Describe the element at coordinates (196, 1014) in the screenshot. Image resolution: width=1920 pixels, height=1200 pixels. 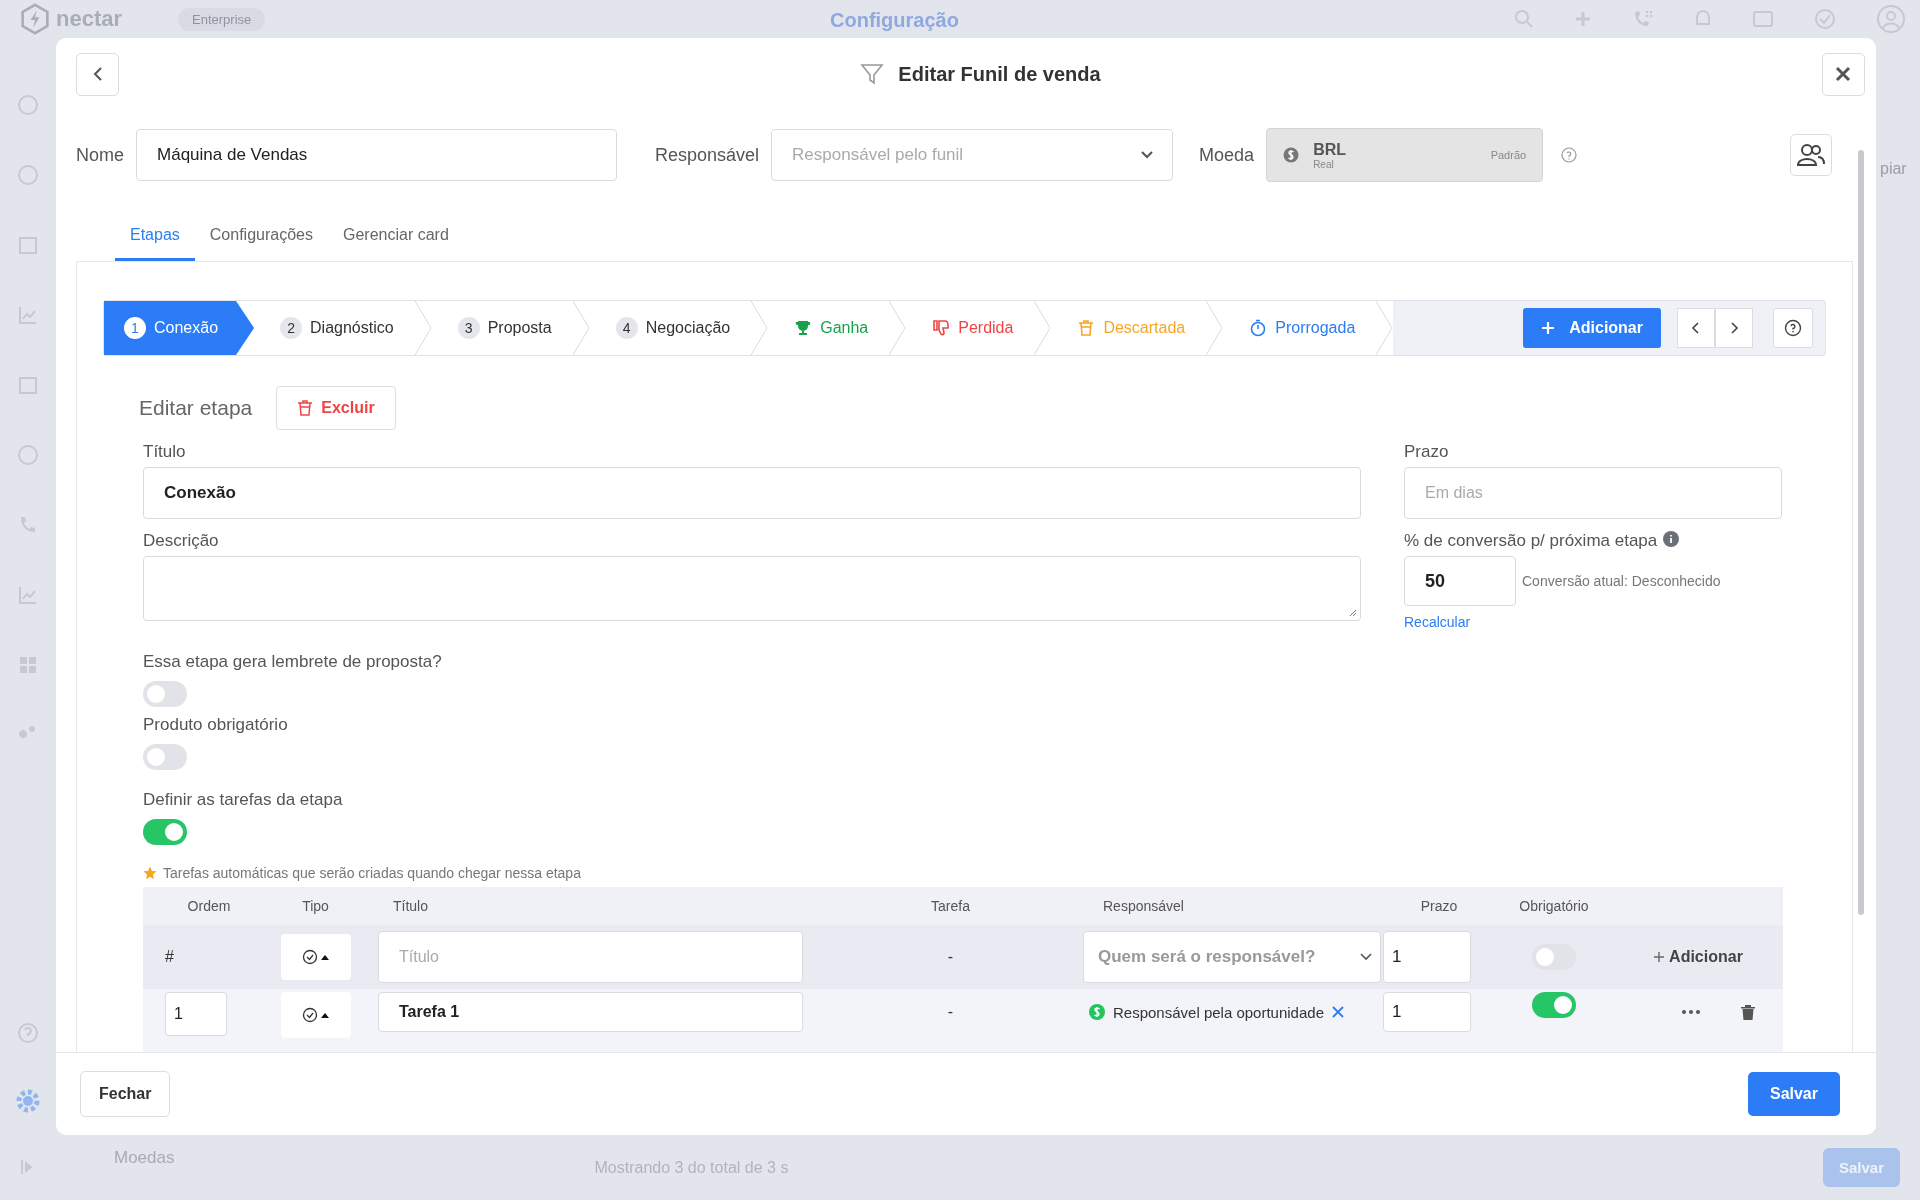
I see `order-field: 1` at that location.